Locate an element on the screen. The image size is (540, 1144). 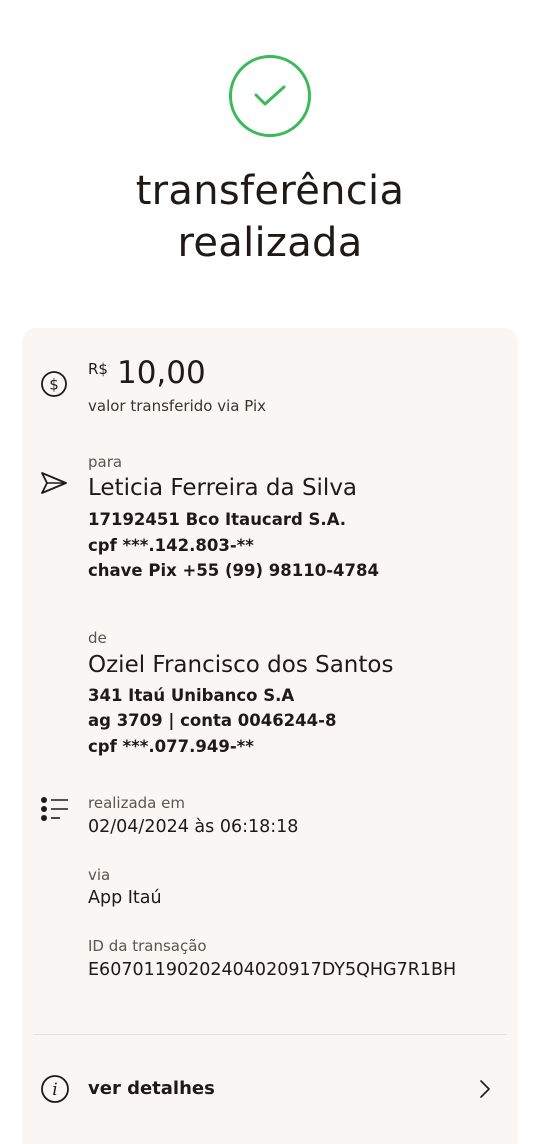
via-label: via is located at coordinates (99, 875).